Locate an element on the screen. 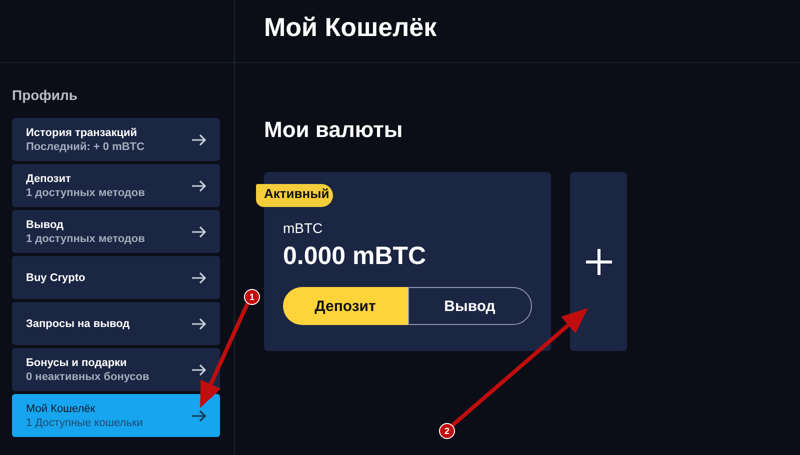 This screenshot has height=455, width=800. sidebar-item: Бонусы и подарки 0 неактивных бонусов is located at coordinates (116, 369).